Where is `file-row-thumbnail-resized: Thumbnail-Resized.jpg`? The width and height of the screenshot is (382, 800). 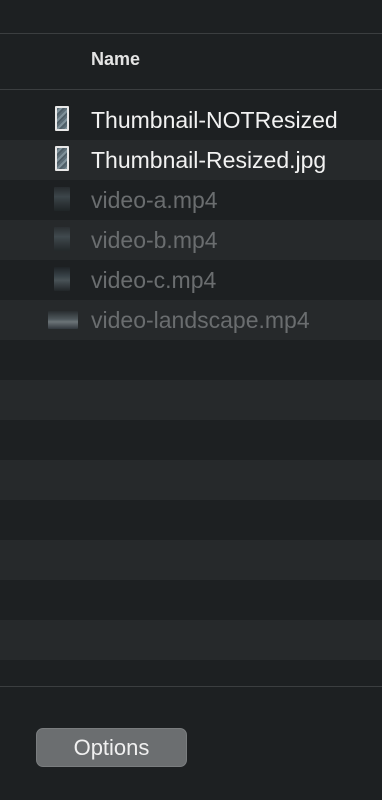 file-row-thumbnail-resized: Thumbnail-Resized.jpg is located at coordinates (191, 160).